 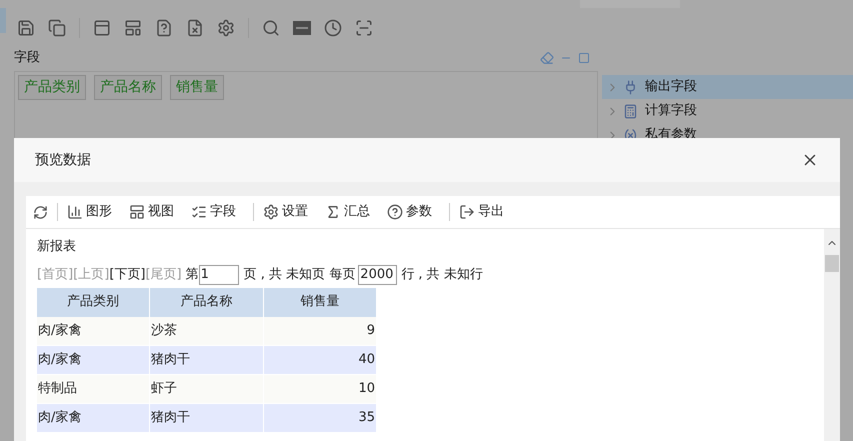 What do you see at coordinates (333, 27) in the screenshot?
I see `clock-icon` at bounding box center [333, 27].